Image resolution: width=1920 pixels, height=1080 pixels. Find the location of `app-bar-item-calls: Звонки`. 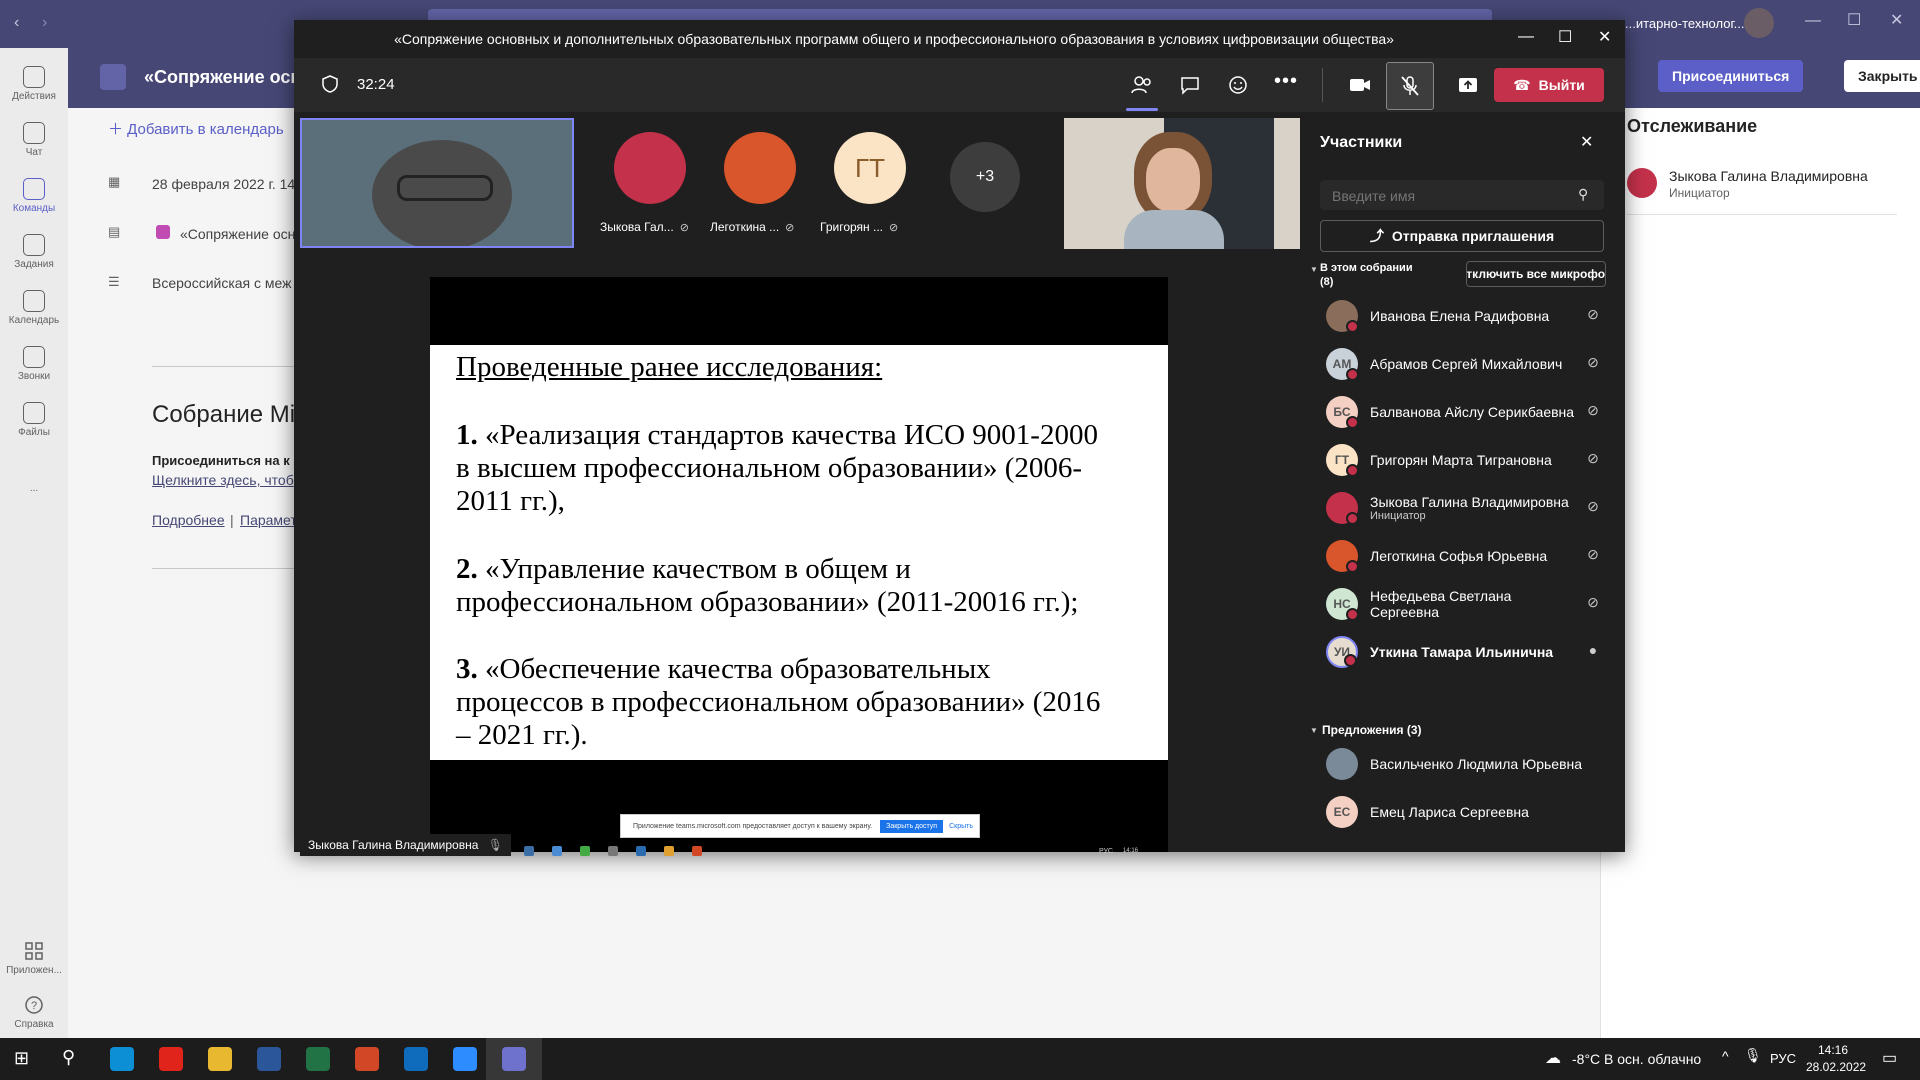

app-bar-item-calls: Звонки is located at coordinates (34, 364).